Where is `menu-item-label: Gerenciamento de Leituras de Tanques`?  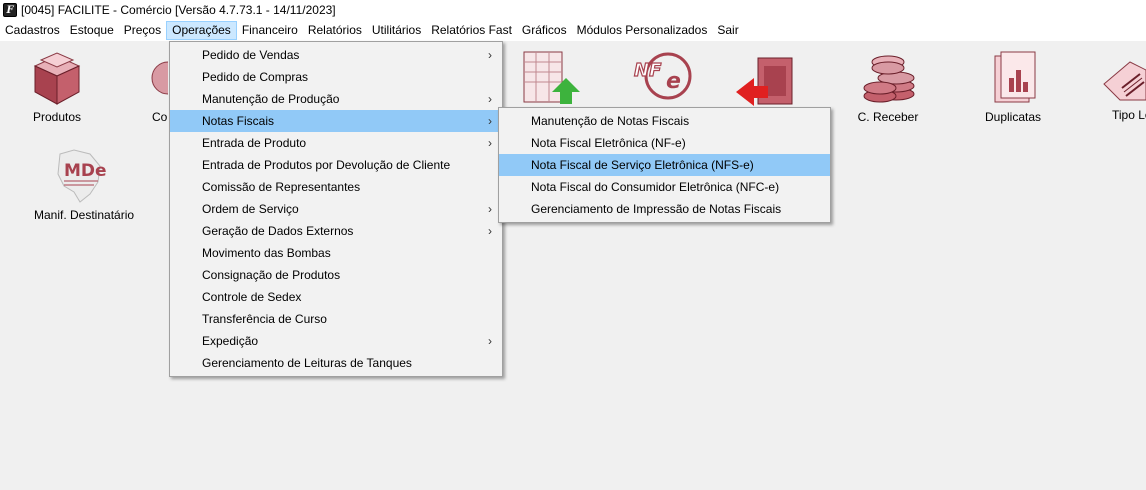
menu-item-label: Gerenciamento de Leituras de Tanques is located at coordinates (307, 363).